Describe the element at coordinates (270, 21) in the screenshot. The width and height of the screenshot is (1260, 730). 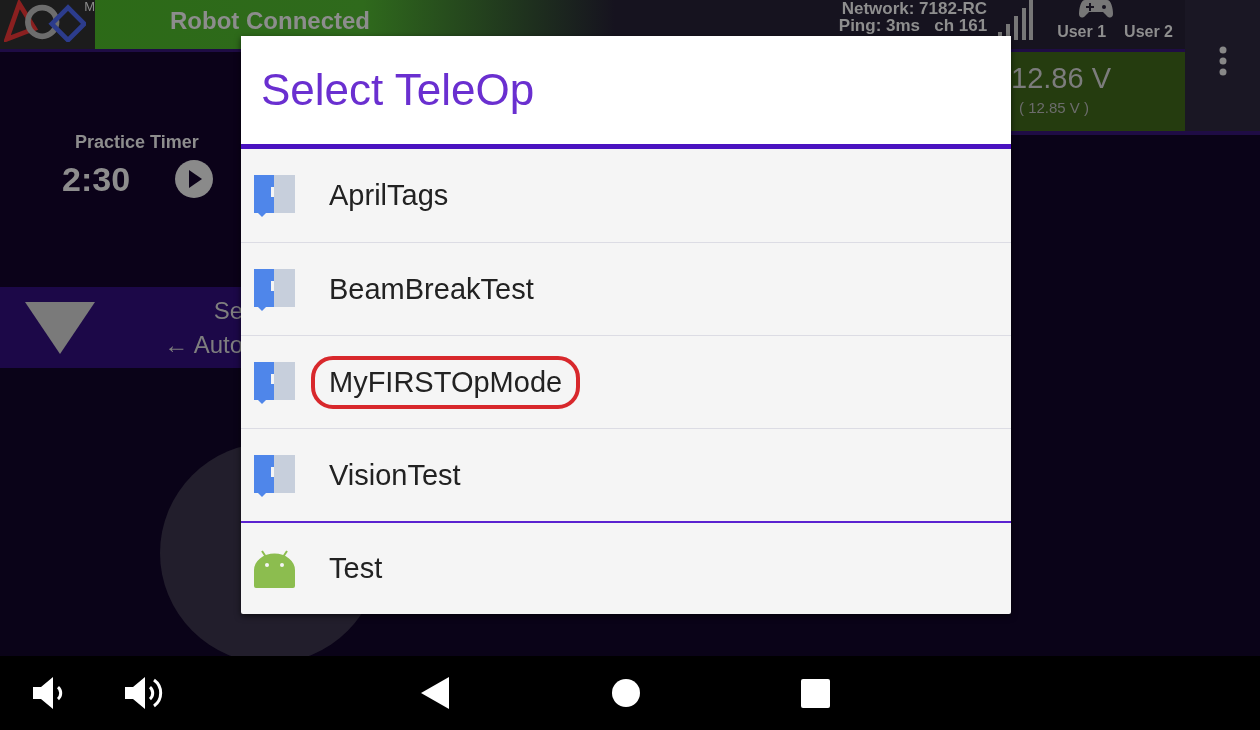
I see `connection-status: Robot Connected` at that location.